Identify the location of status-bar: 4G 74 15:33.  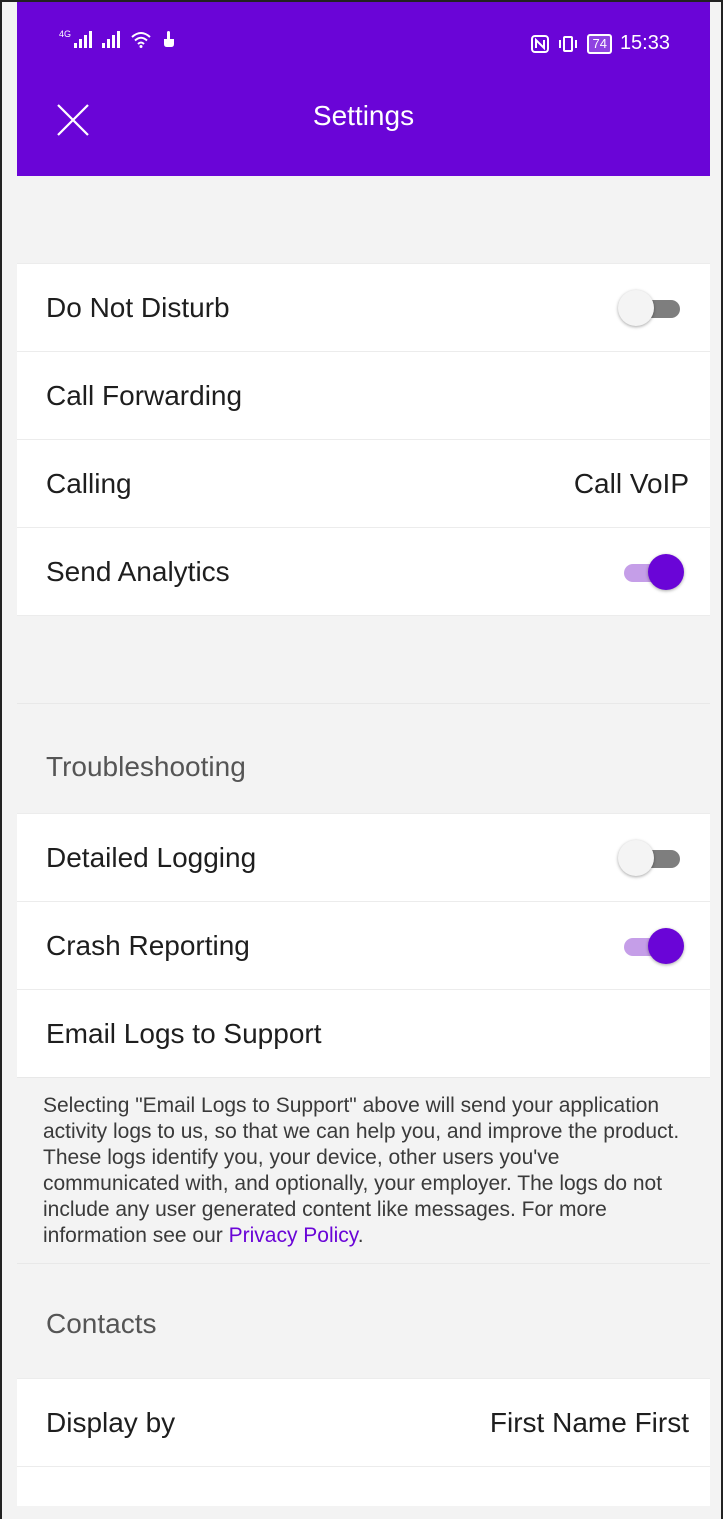
(363, 42).